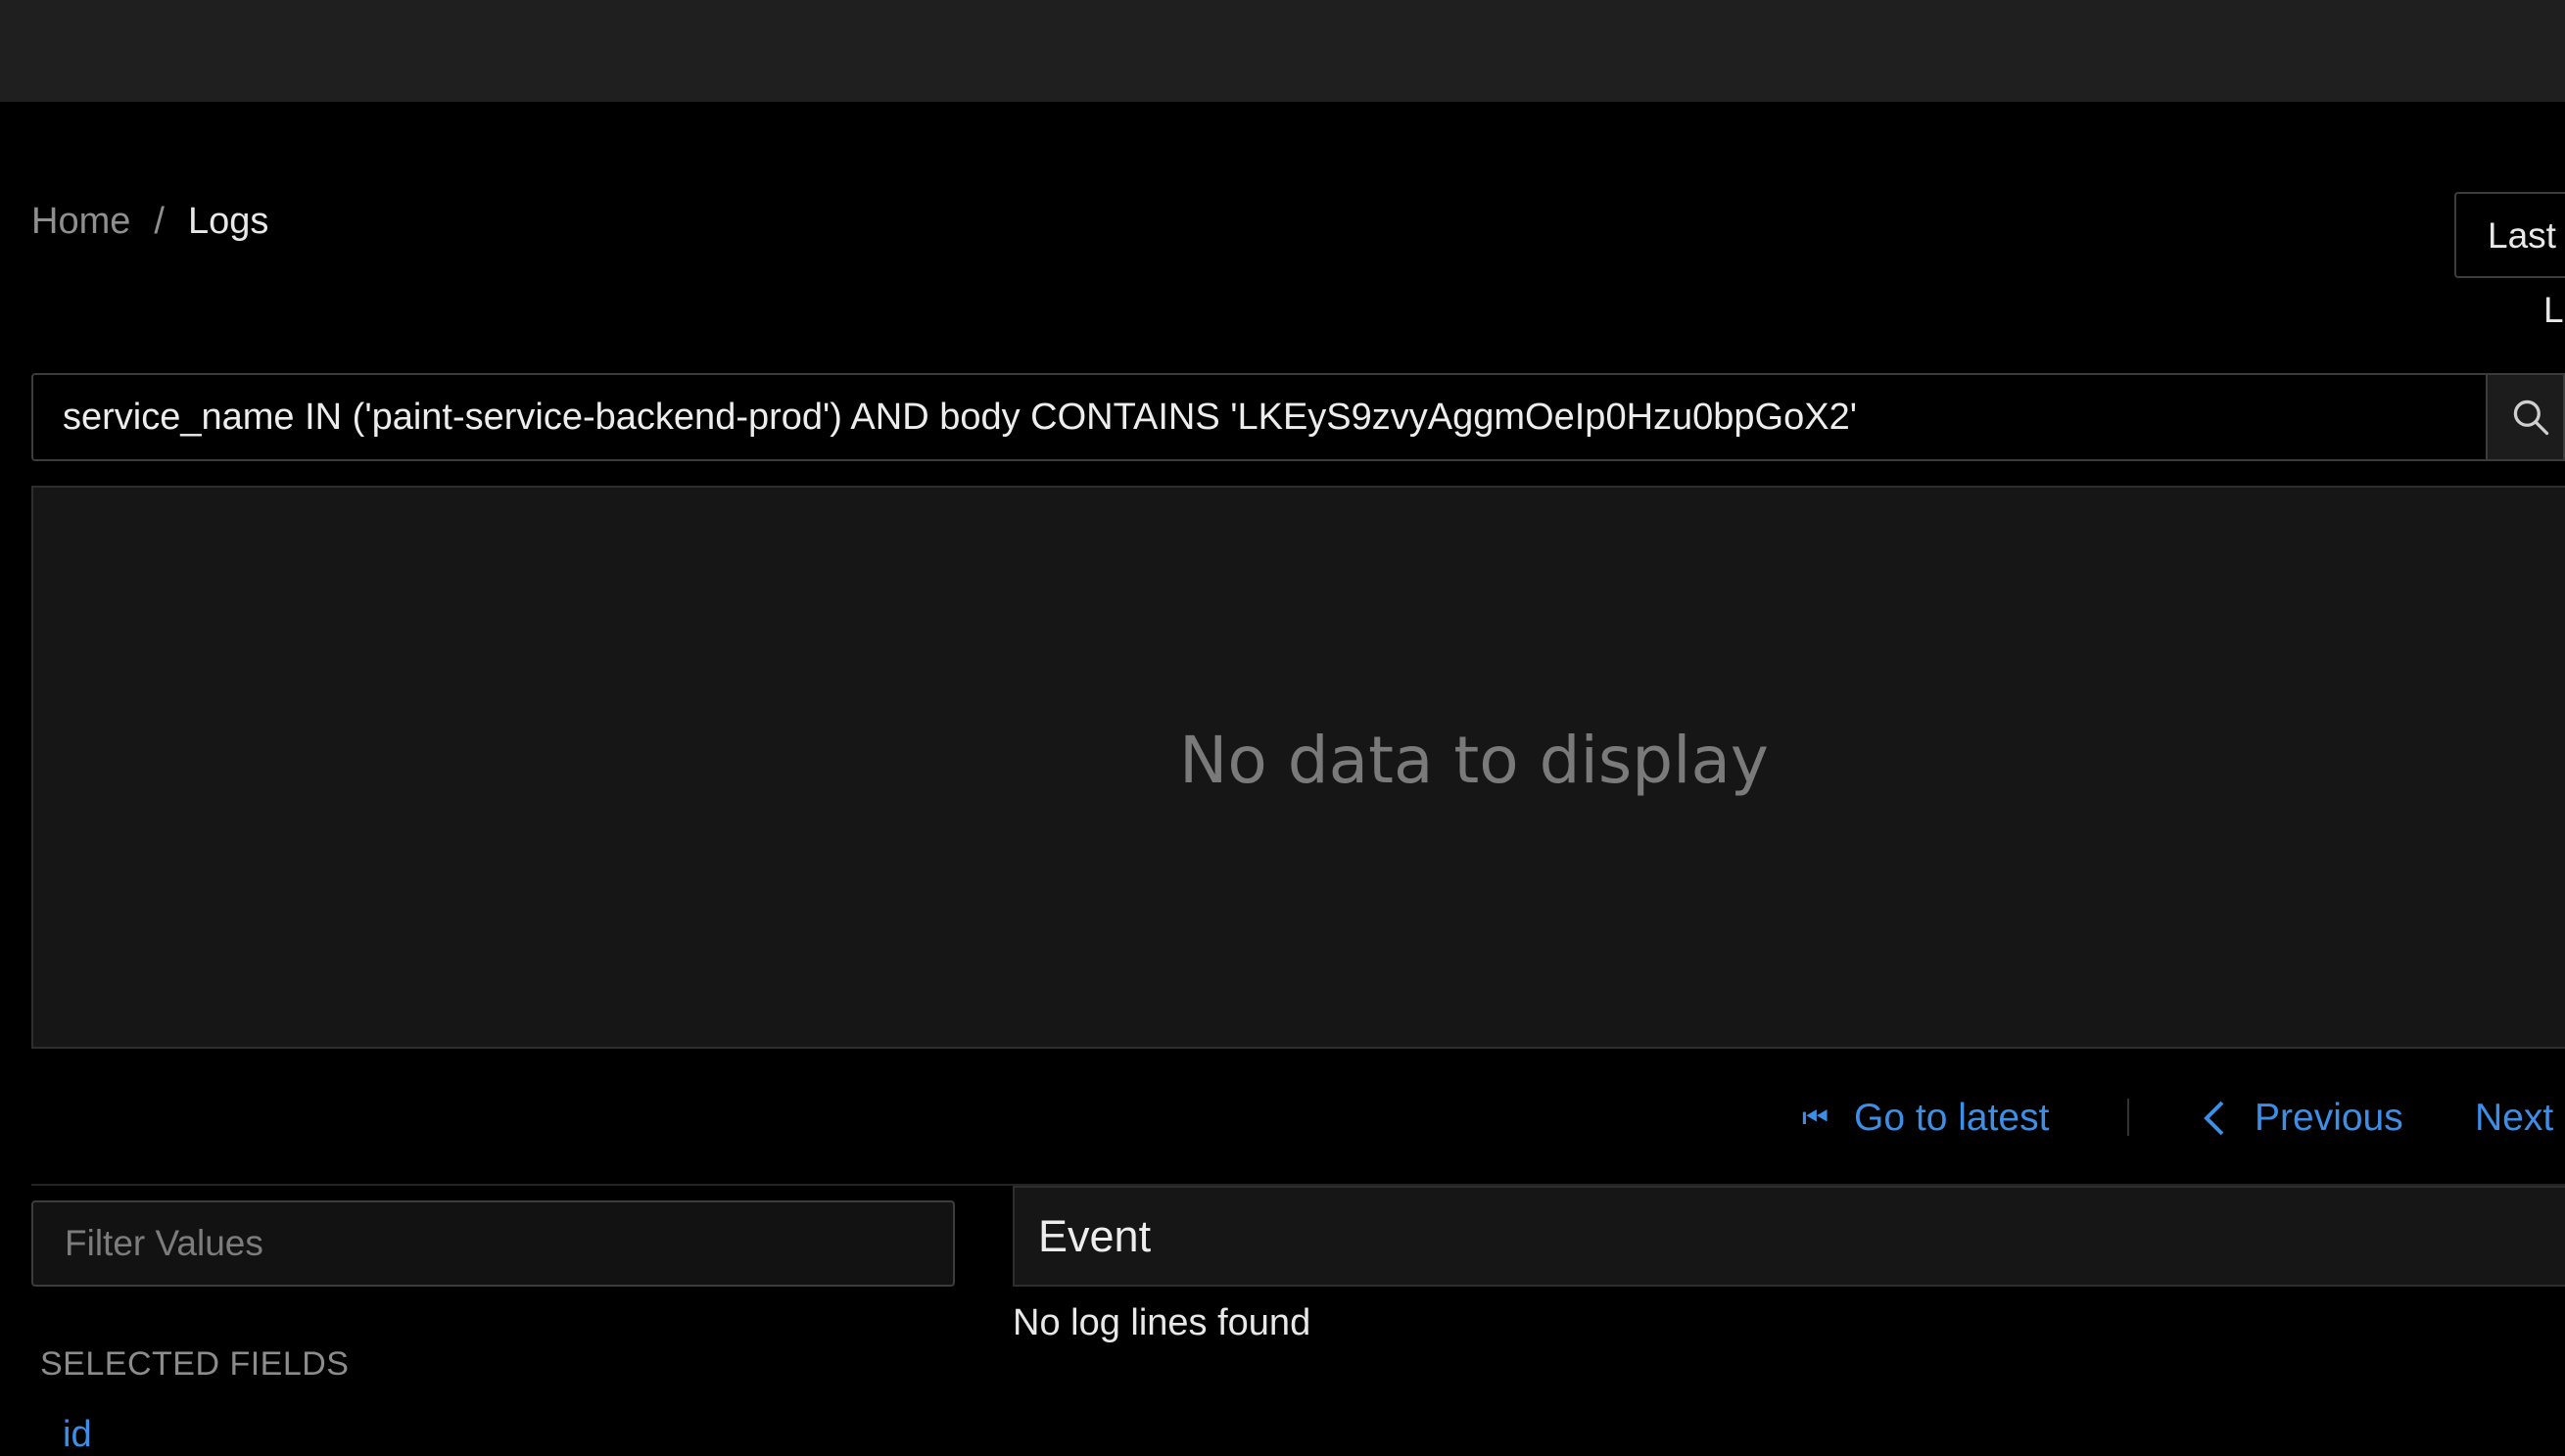 This screenshot has height=1456, width=2565. I want to click on previous-label: Previous, so click(2329, 1118).